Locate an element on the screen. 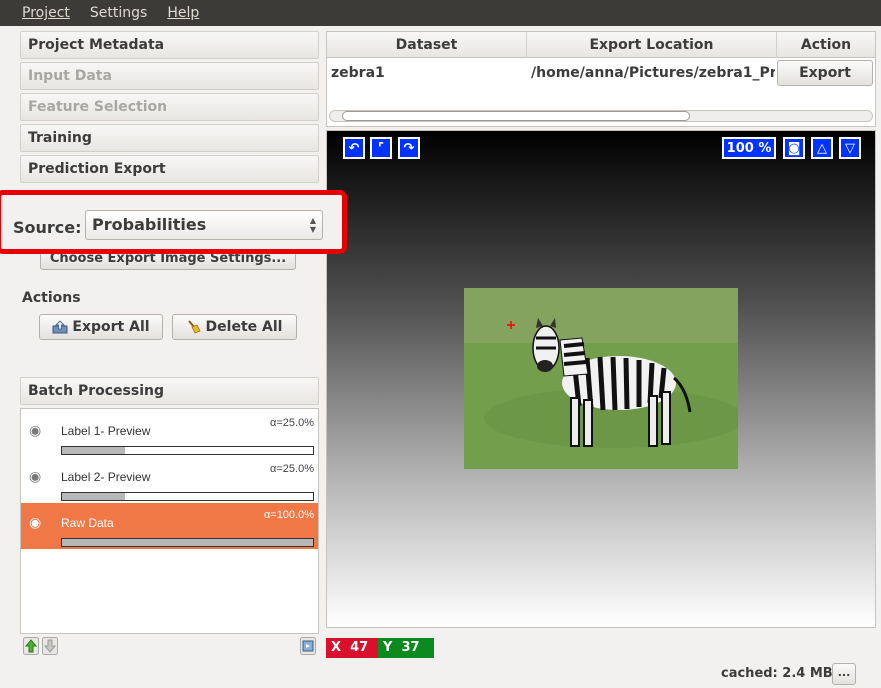 The height and width of the screenshot is (688, 881). export-all-button: Export All is located at coordinates (101, 327).